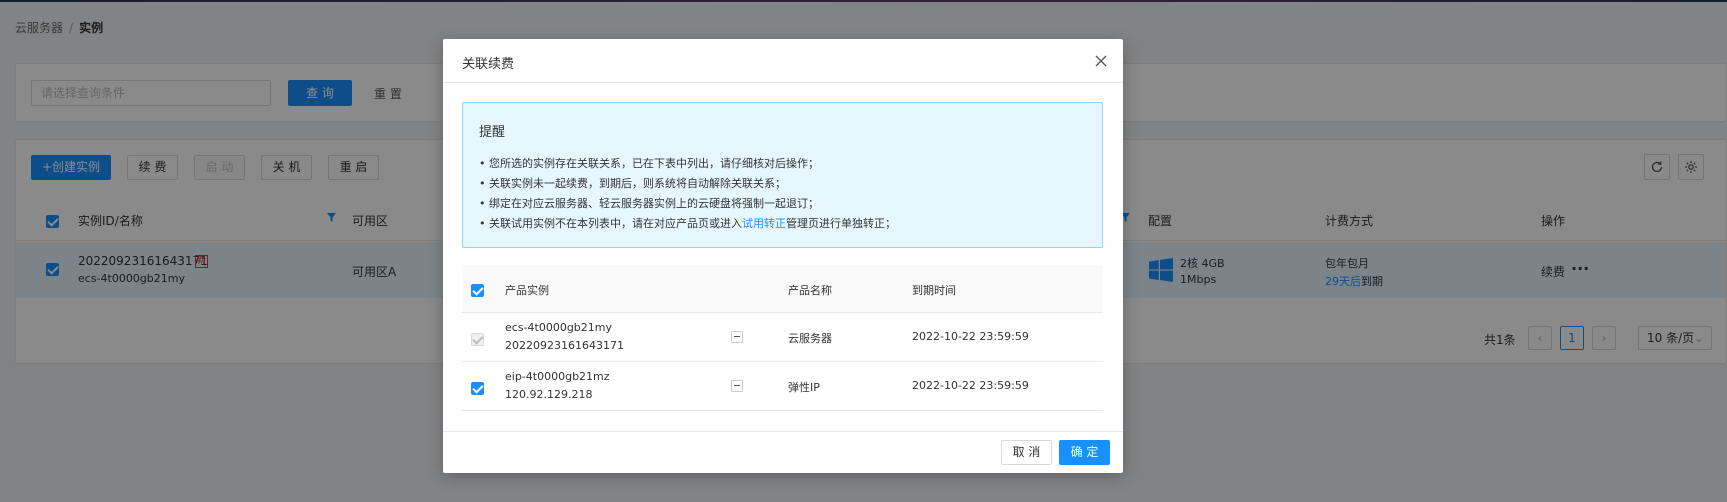 The image size is (1727, 502). What do you see at coordinates (804, 387) in the screenshot?
I see `product-name: 弹性IP` at bounding box center [804, 387].